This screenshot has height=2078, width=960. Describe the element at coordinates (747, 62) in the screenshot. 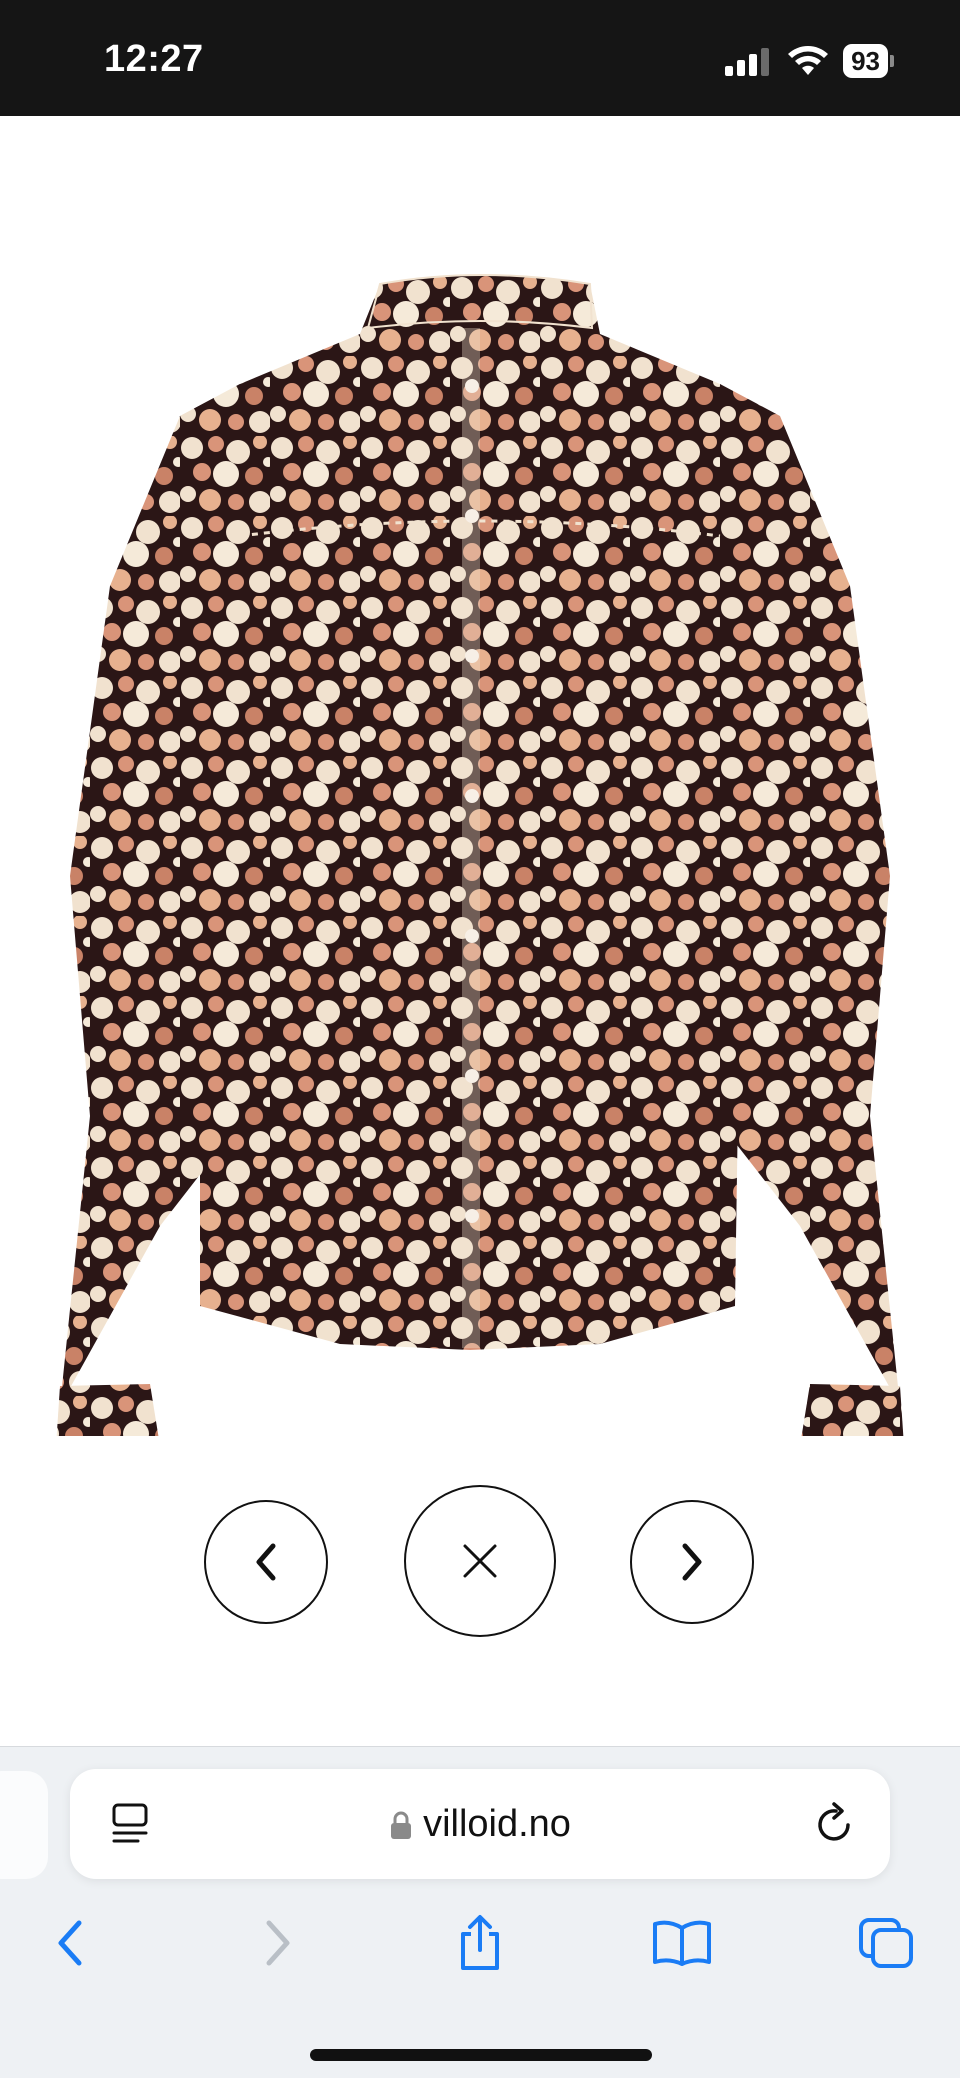

I see `cellular-signal-icon` at that location.